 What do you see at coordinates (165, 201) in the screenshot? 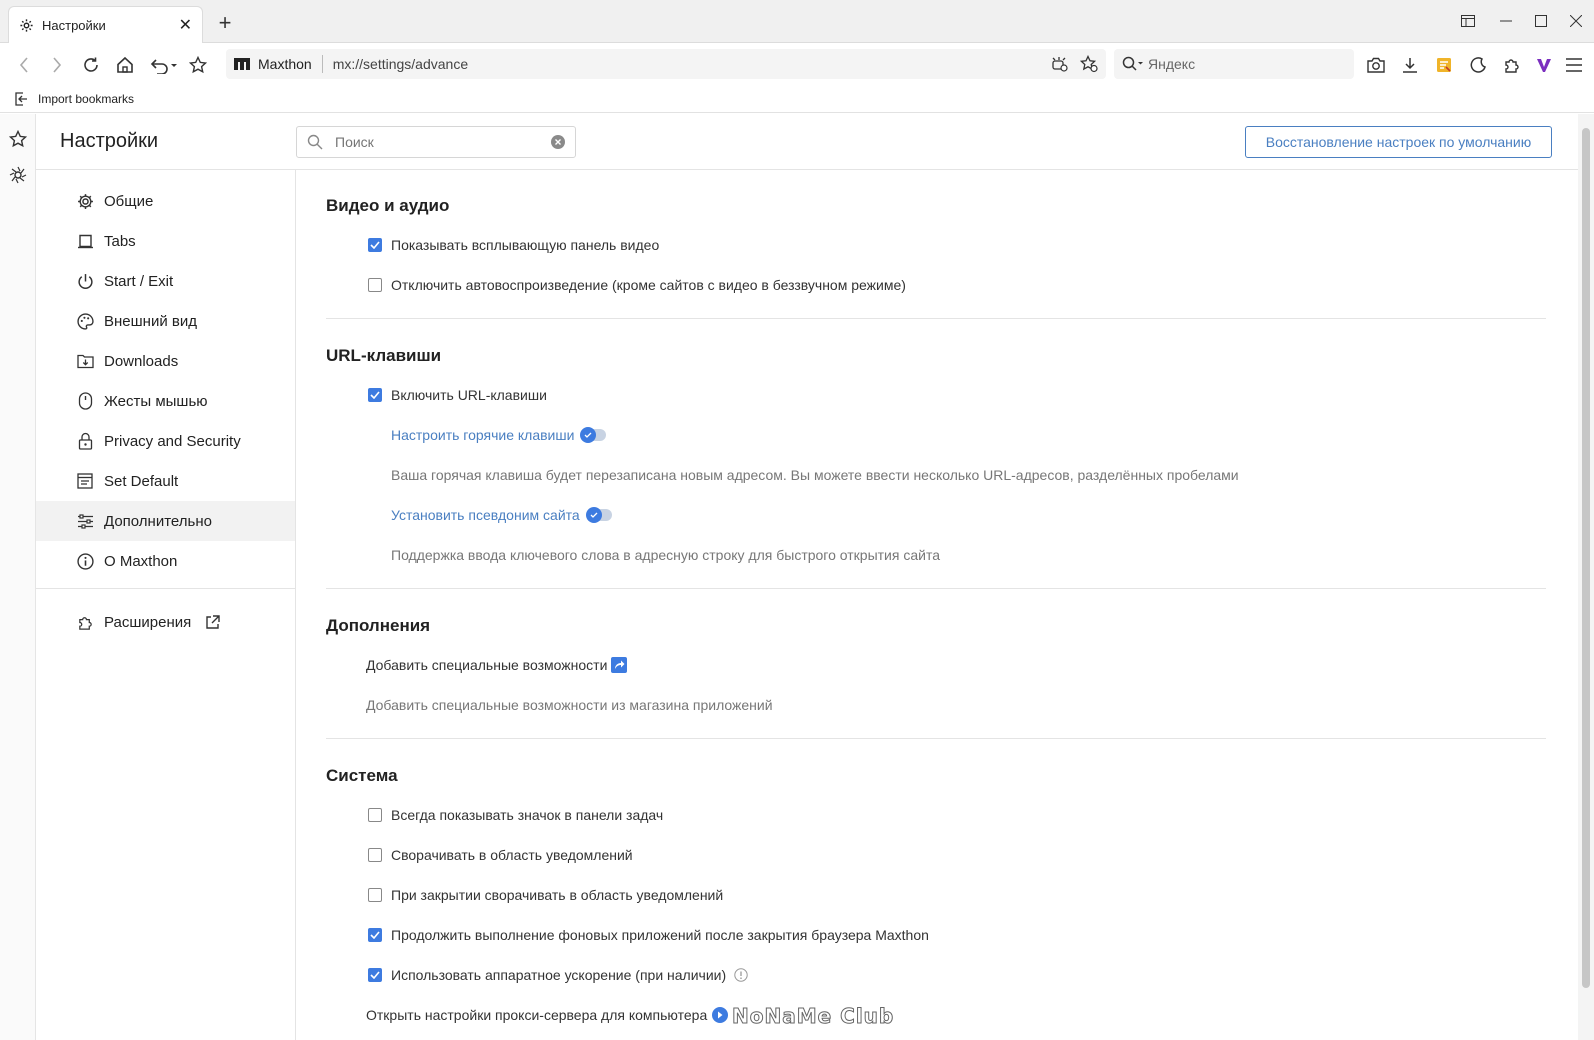
I see `sidebar-item-general: Общие` at bounding box center [165, 201].